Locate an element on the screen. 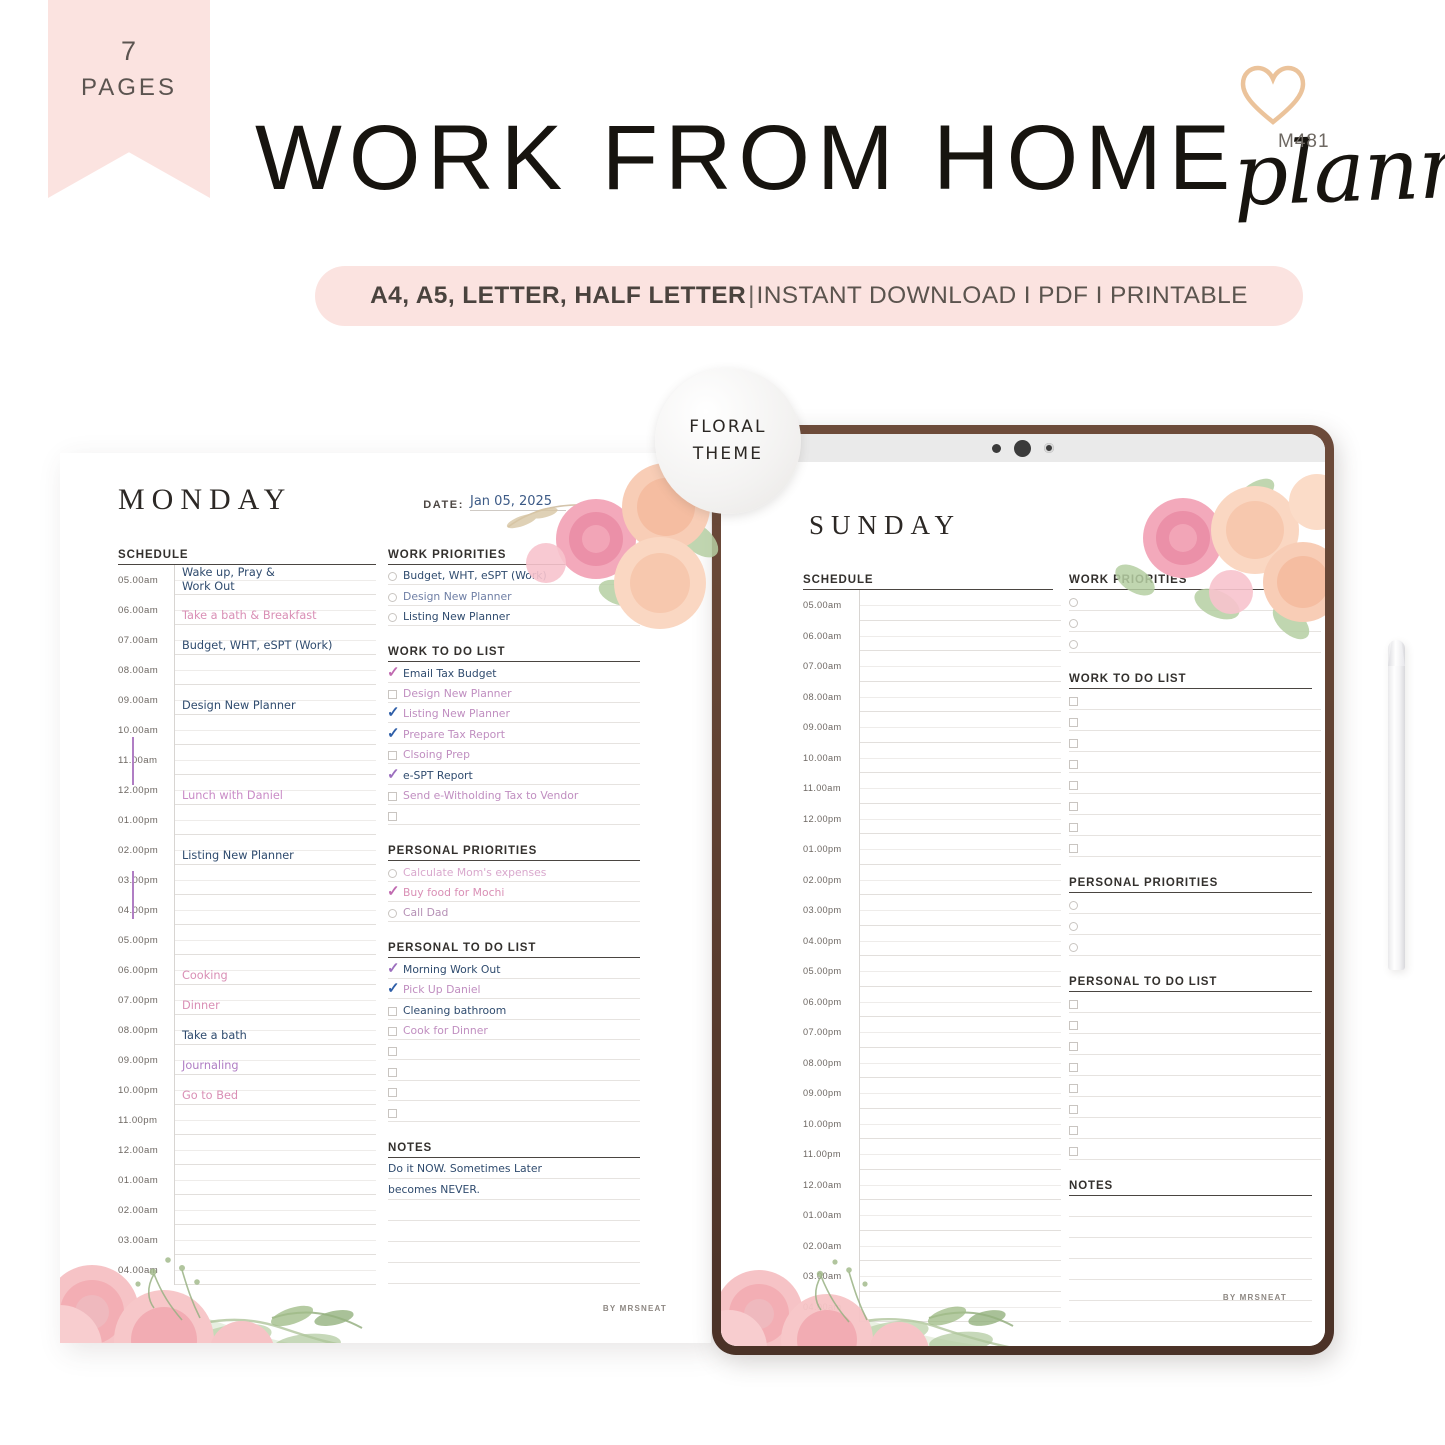 The width and height of the screenshot is (1445, 1445). list-item: ✓ Buy food for Mochi is located at coordinates (513, 892).